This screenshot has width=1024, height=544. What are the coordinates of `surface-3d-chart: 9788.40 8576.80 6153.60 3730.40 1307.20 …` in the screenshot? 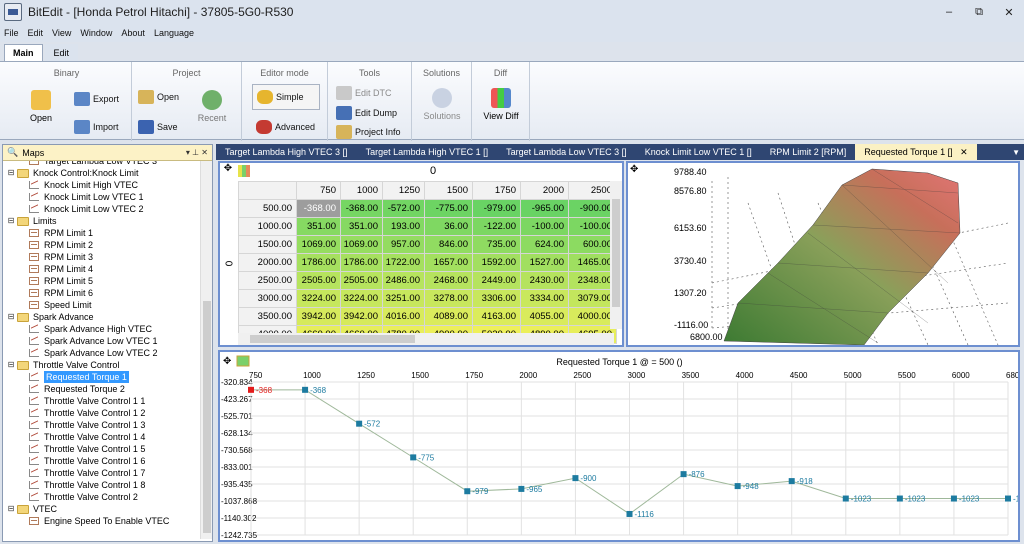 It's located at (823, 254).